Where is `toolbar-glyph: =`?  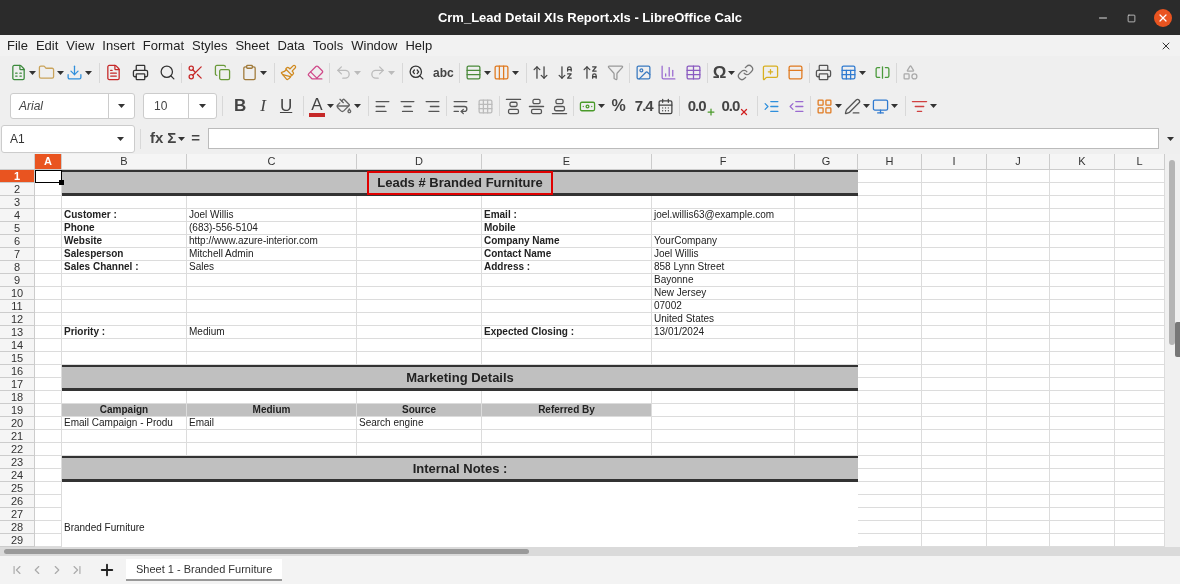
toolbar-glyph: = is located at coordinates (196, 138).